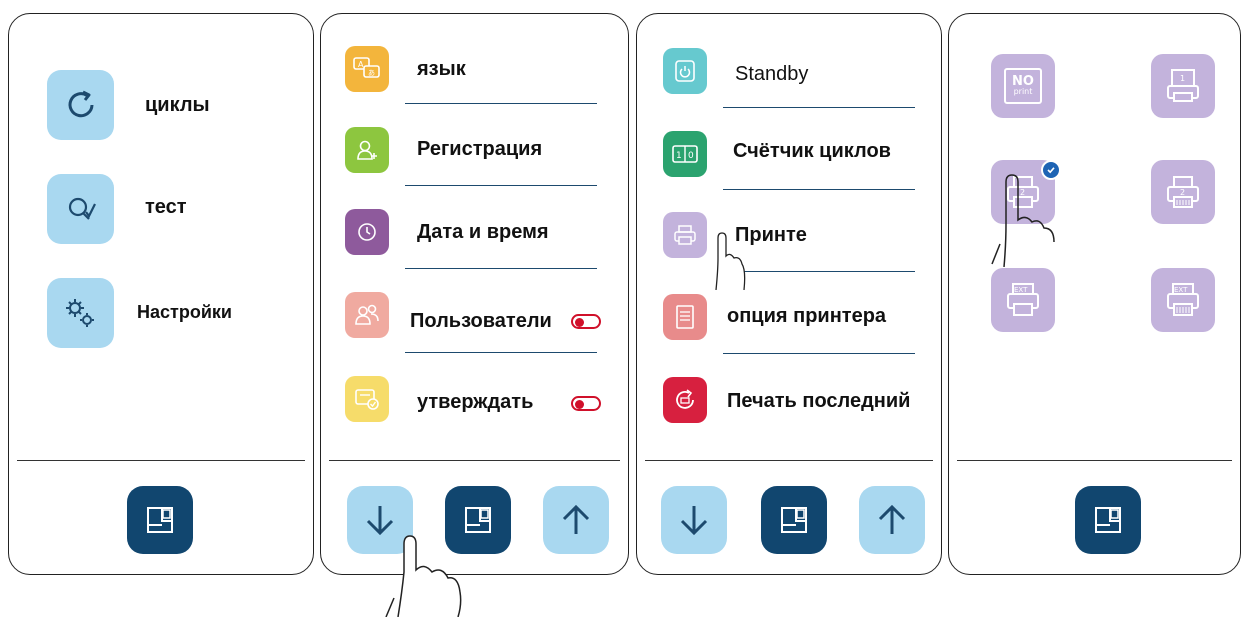  What do you see at coordinates (371, 73) in the screenshot?
I see `svg-text: あ` at bounding box center [371, 73].